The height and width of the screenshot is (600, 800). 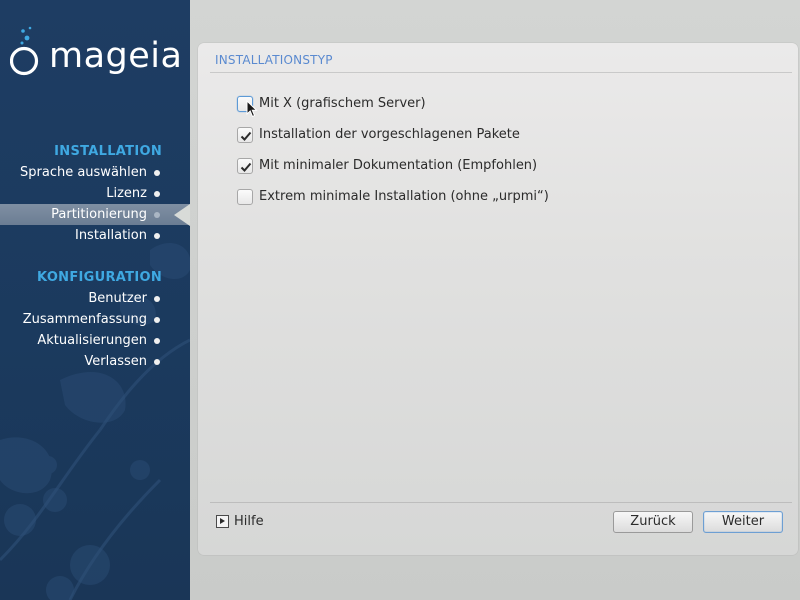 I want to click on sidebar-item-sprache-auswaehlen: Sprache auswählen, so click(x=95, y=172).